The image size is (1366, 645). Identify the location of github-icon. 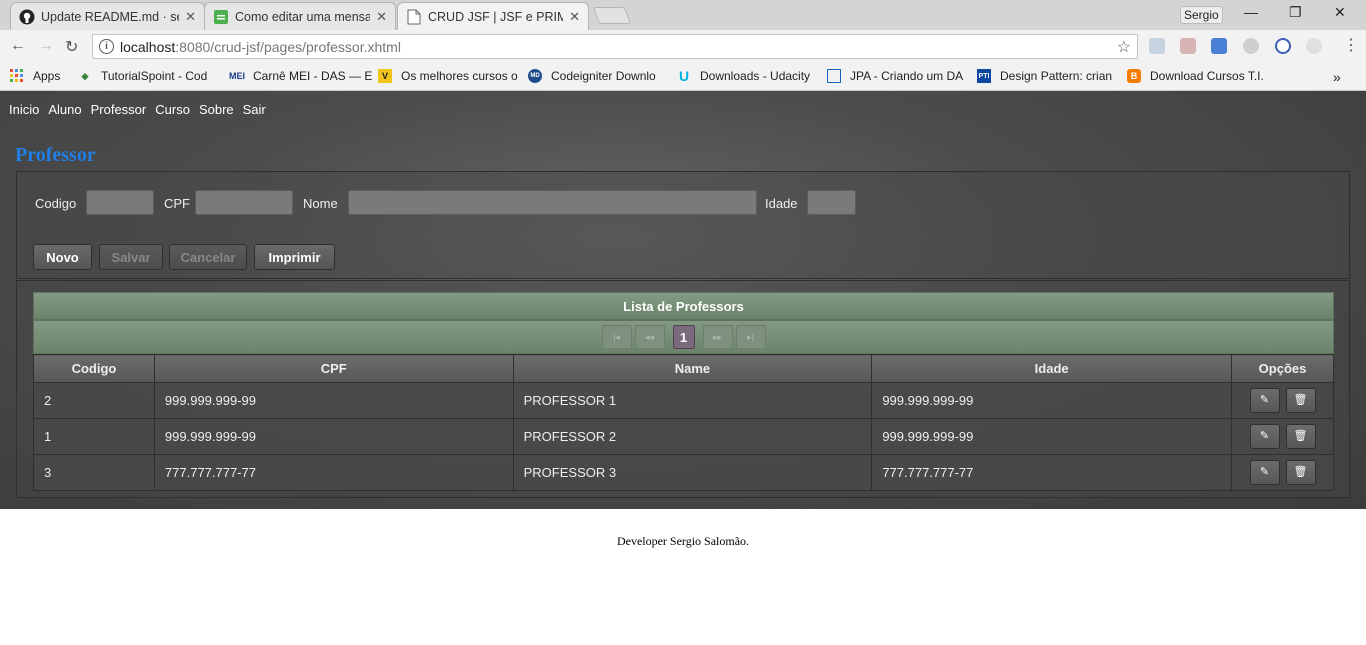
(27, 17).